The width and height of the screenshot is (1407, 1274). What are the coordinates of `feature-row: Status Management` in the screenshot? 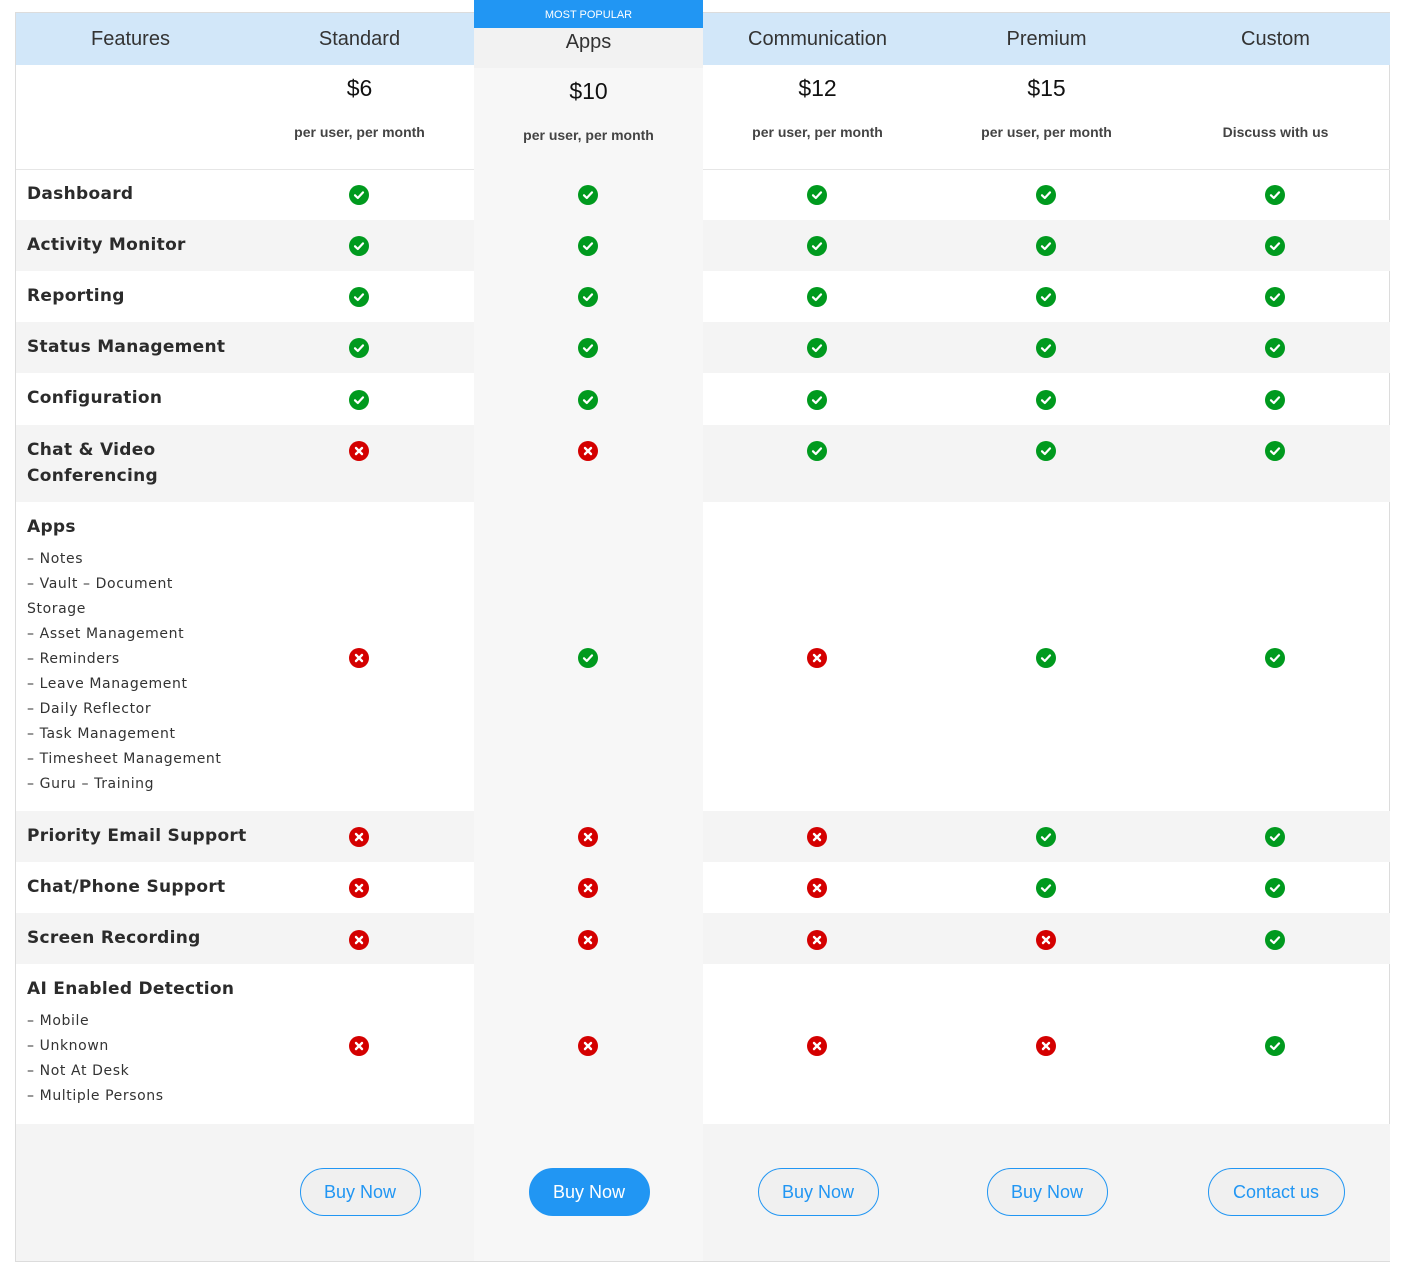 It's located at (703, 347).